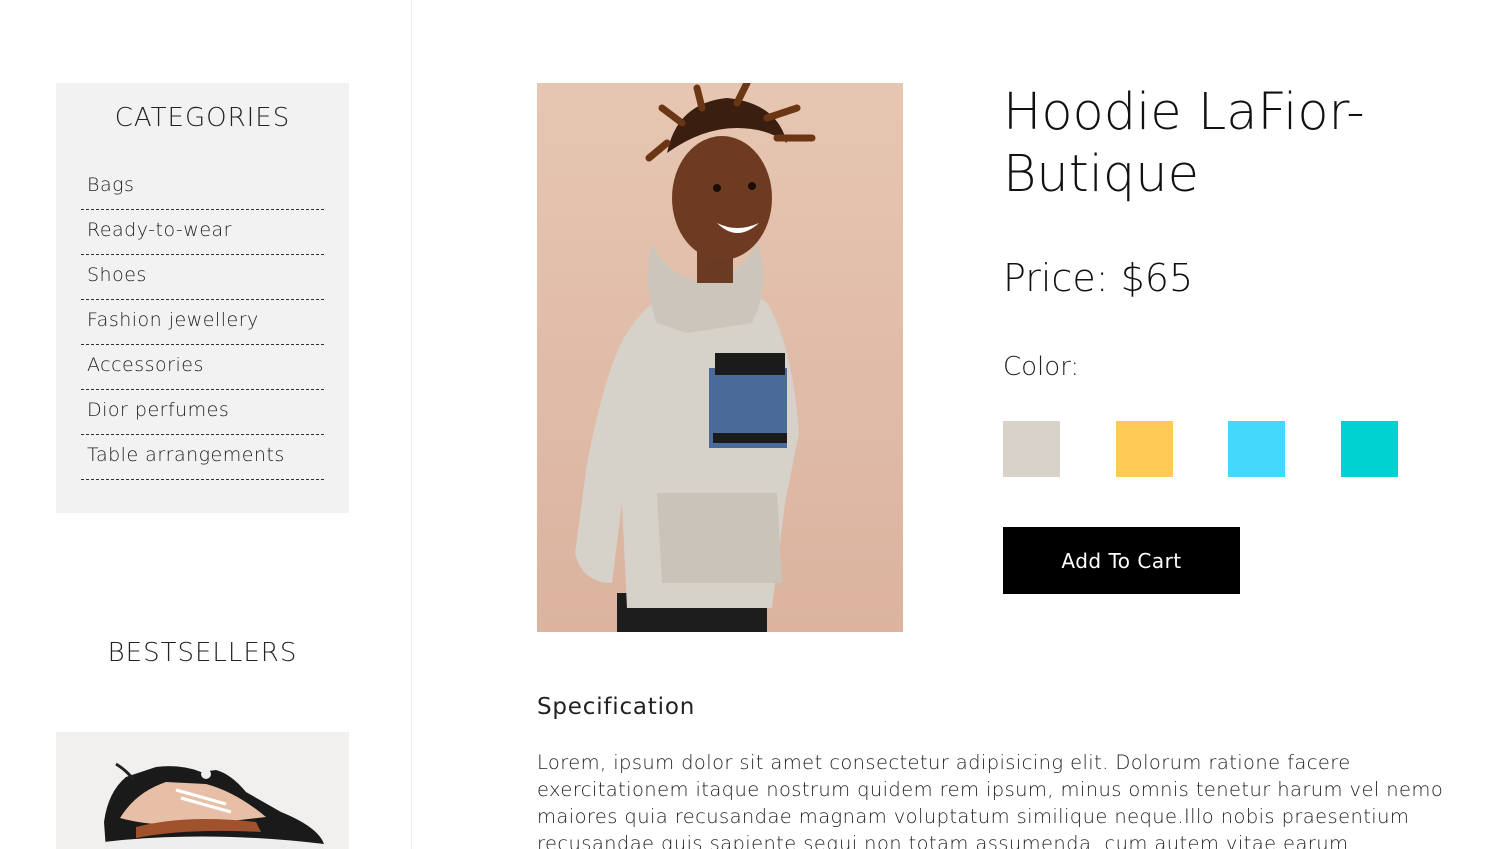 This screenshot has height=849, width=1509. What do you see at coordinates (202, 457) in the screenshot?
I see `category-item-table-arrangements: Table arrangements` at bounding box center [202, 457].